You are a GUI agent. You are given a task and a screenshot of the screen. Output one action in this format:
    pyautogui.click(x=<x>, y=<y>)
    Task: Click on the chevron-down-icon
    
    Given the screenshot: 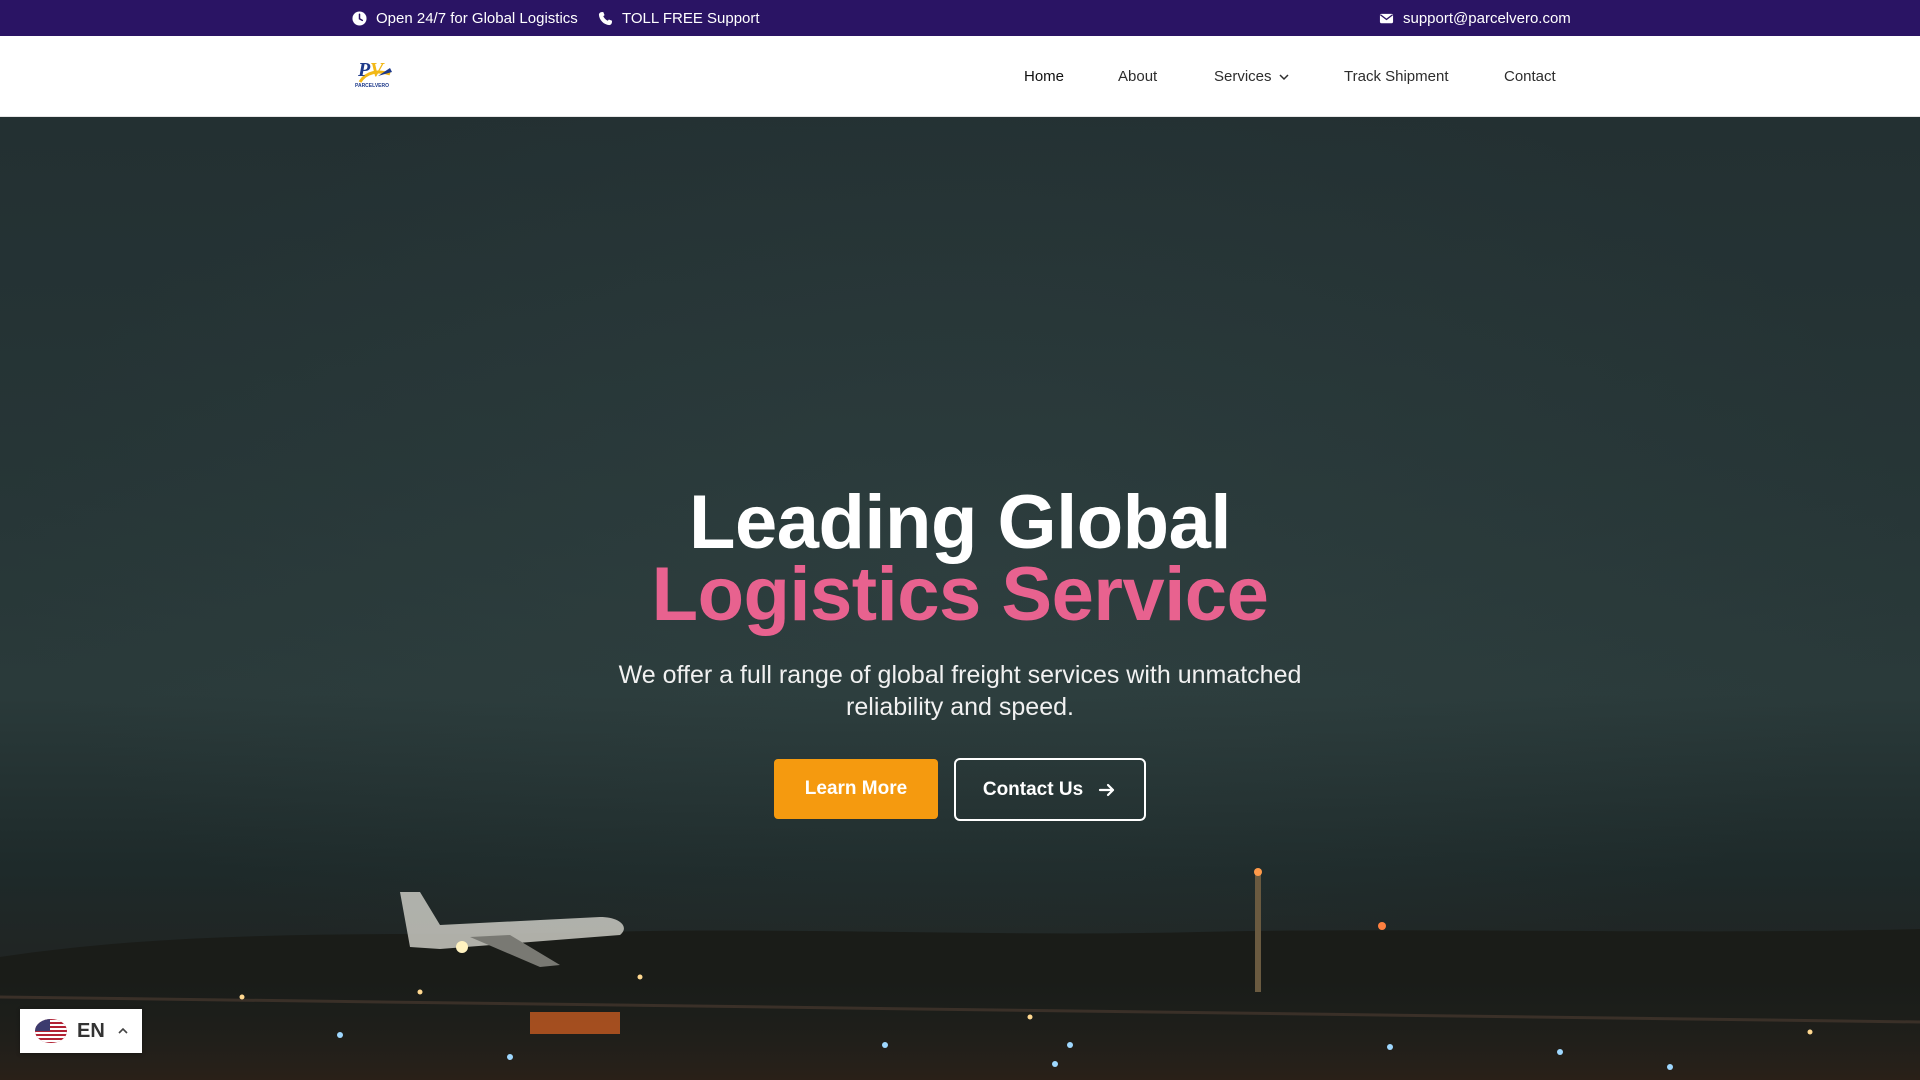 What is the action you would take?
    pyautogui.click(x=1284, y=76)
    